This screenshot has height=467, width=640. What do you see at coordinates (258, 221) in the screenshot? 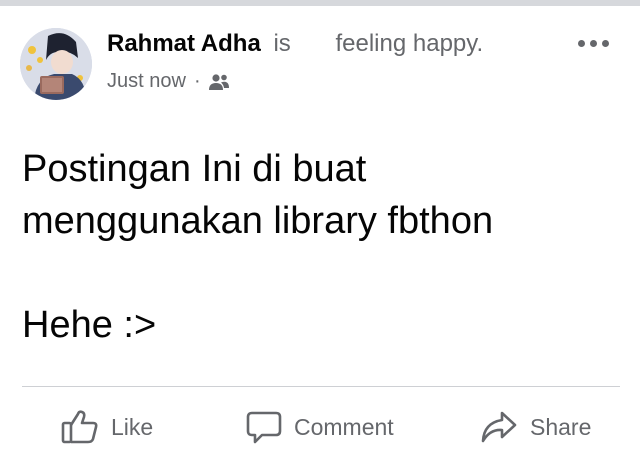
I see `post-body-line: menggunakan library fbthon` at bounding box center [258, 221].